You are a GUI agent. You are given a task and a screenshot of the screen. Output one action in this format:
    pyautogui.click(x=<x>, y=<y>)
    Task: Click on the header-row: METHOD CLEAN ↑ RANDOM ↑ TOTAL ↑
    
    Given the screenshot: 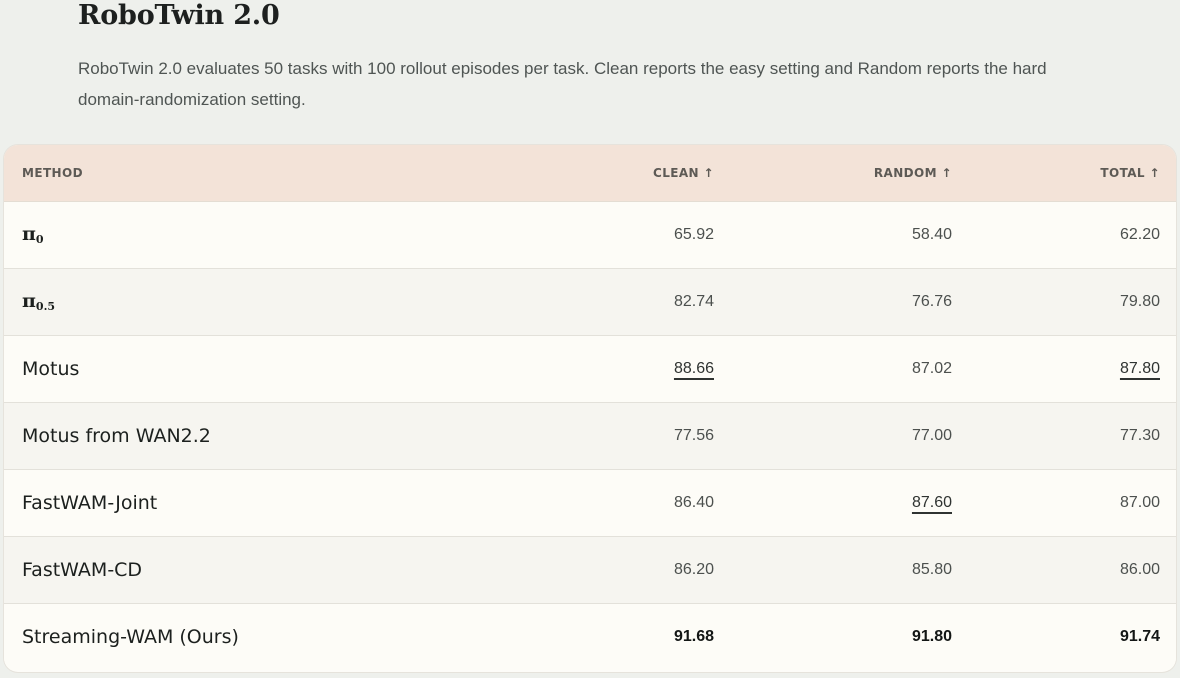 What is the action you would take?
    pyautogui.click(x=590, y=173)
    